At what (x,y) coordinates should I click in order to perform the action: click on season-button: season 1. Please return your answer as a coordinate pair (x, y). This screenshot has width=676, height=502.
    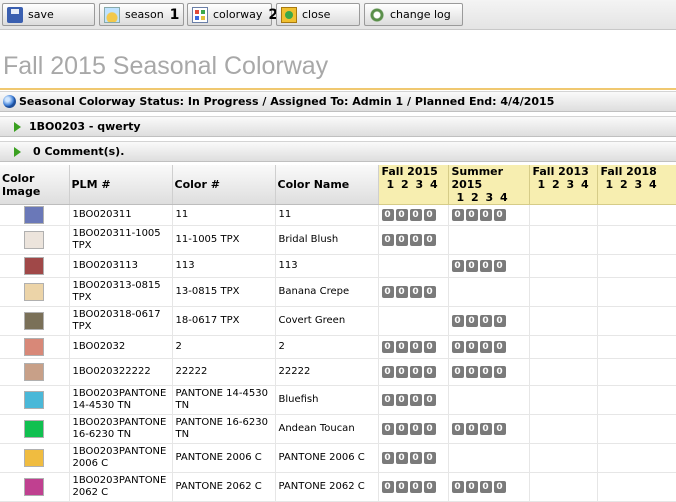
    Looking at the image, I should click on (141, 14).